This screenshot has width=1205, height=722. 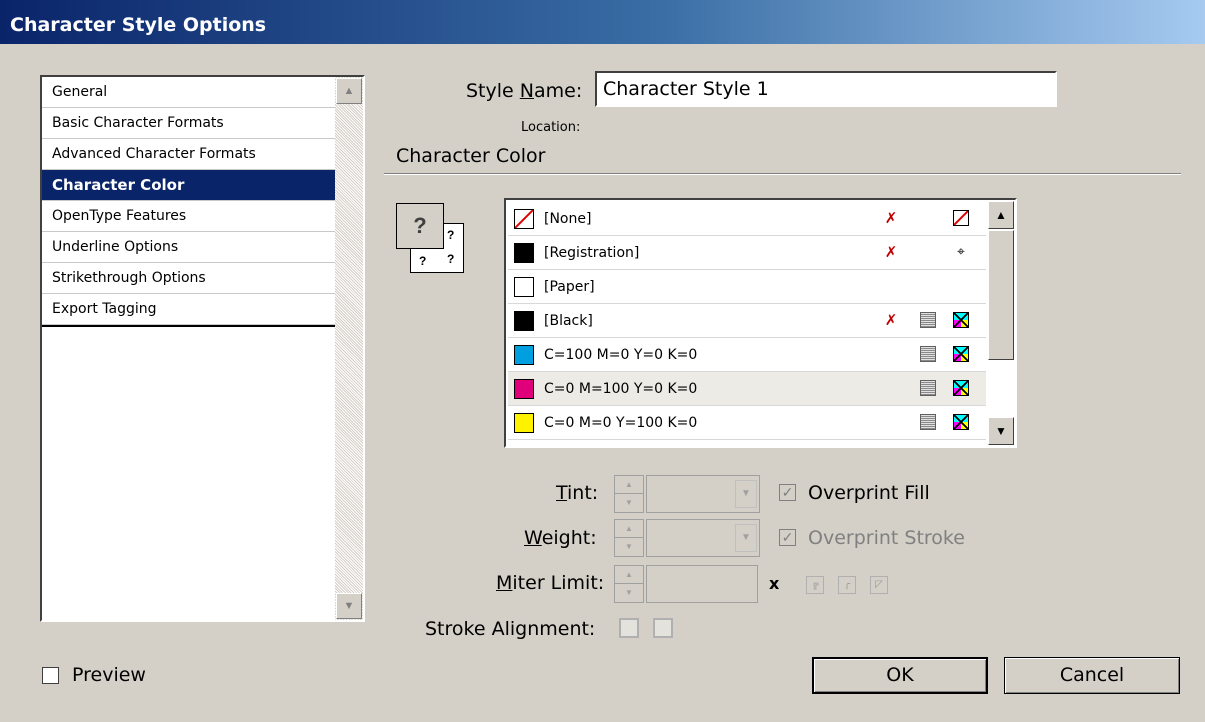 What do you see at coordinates (349, 348) in the screenshot?
I see `category-scrollbar: ▲ ▼` at bounding box center [349, 348].